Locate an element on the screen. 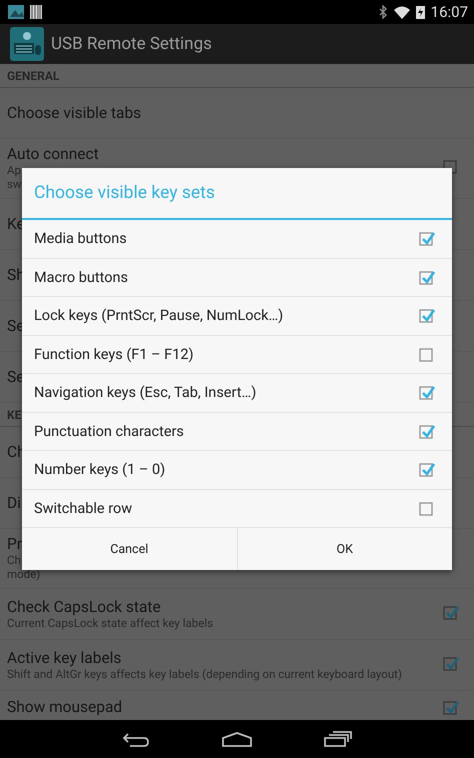 The width and height of the screenshot is (474, 758). recent-apps-icon is located at coordinates (338, 739).